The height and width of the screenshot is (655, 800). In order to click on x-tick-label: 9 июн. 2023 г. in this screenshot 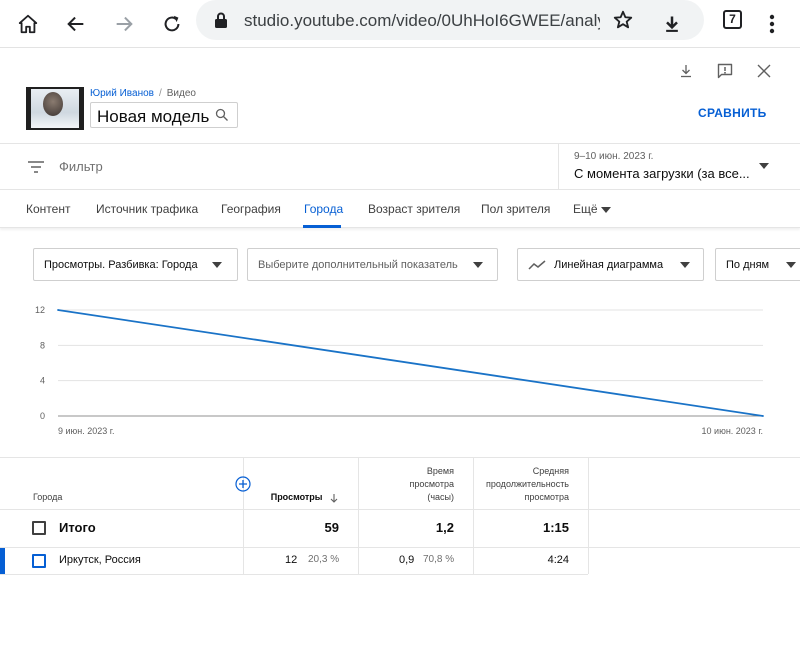, I will do `click(86, 431)`.